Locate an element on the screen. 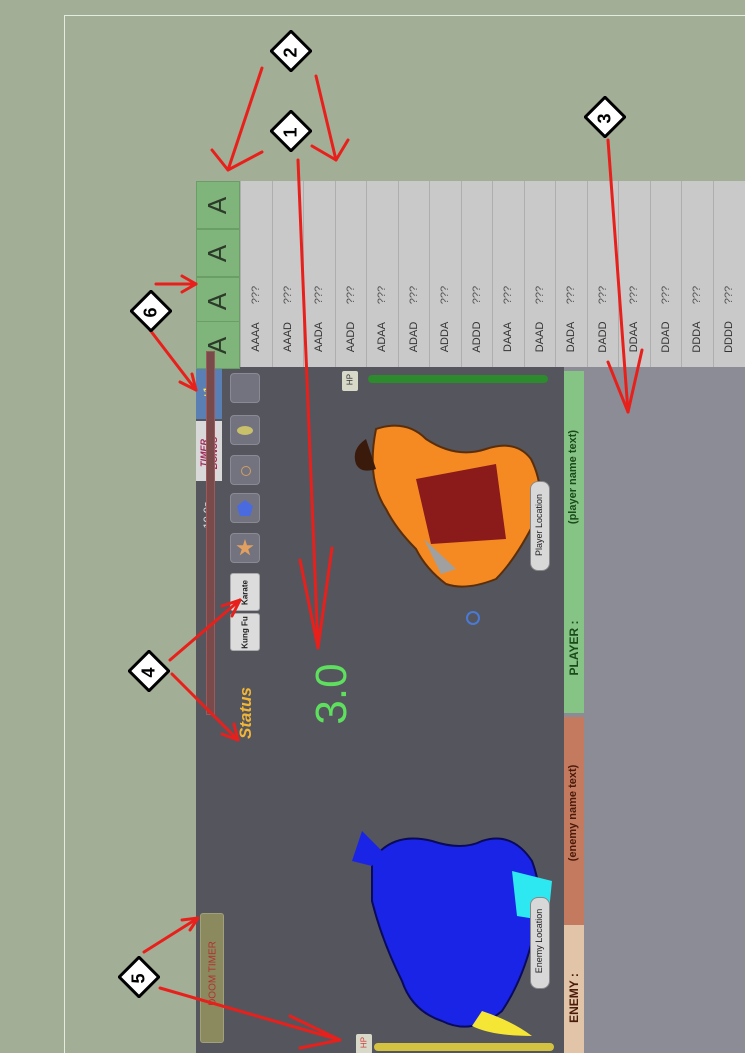  marker-1-arrow is located at coordinates (308, 404).